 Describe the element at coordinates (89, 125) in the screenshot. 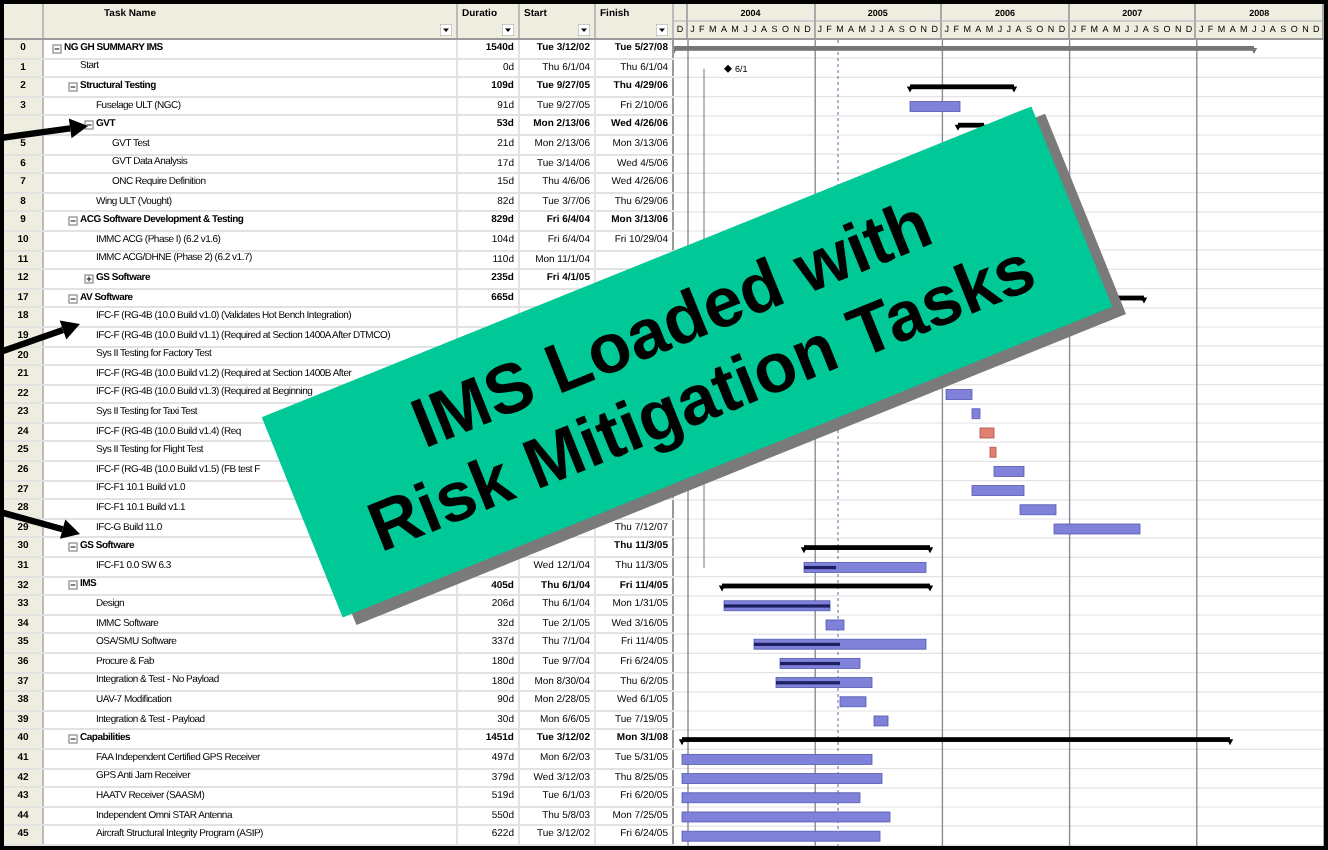

I see `collapse-icon` at that location.